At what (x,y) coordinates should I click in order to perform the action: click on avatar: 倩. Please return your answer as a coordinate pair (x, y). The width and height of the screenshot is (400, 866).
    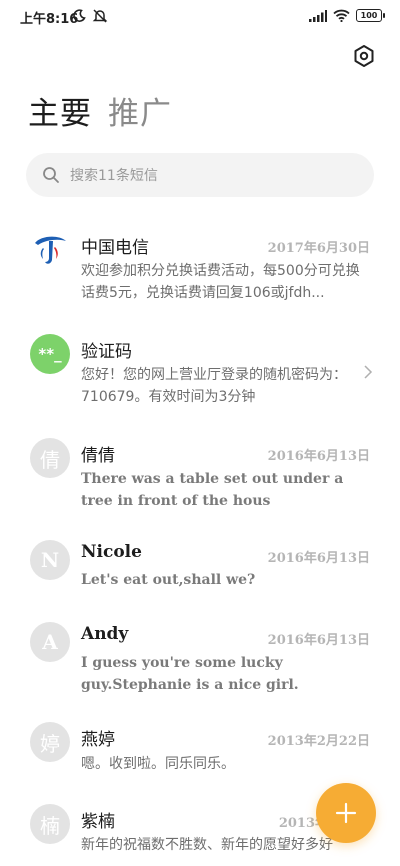
    Looking at the image, I should click on (50, 458).